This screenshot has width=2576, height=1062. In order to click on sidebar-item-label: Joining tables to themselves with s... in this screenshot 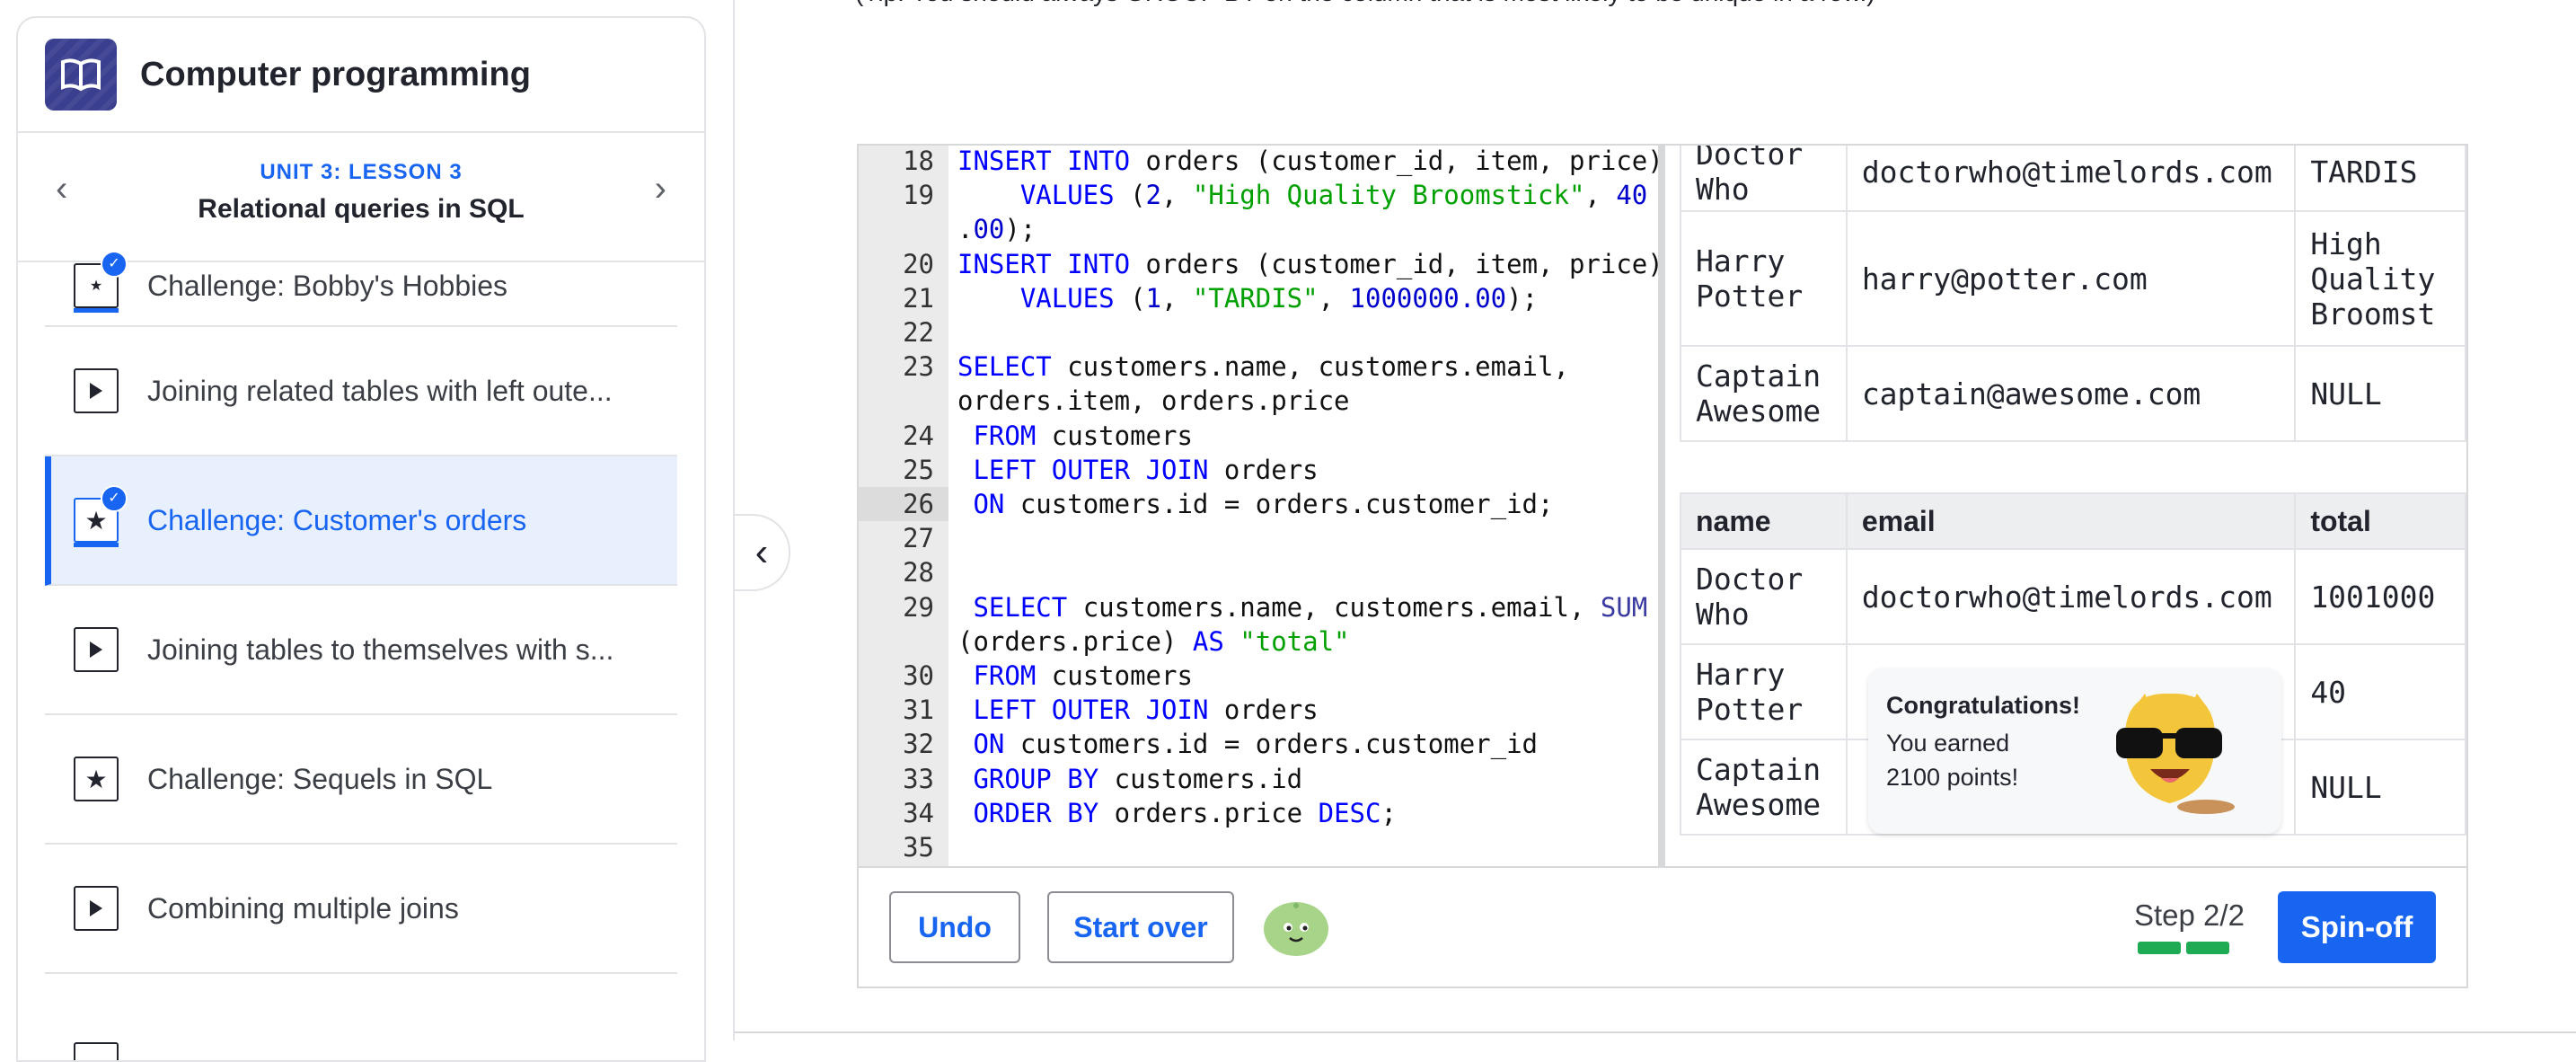, I will do `click(380, 649)`.